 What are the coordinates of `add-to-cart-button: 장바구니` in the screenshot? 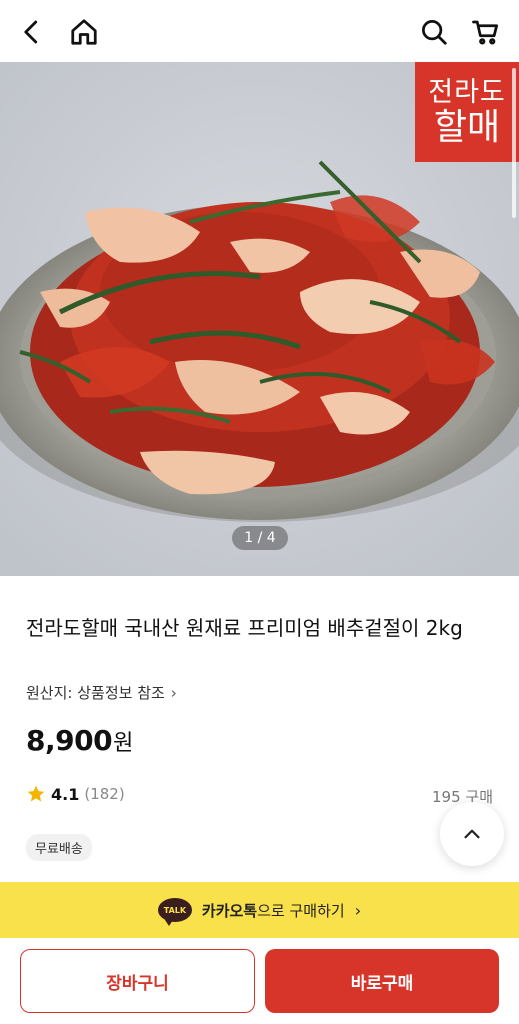 It's located at (137, 981).